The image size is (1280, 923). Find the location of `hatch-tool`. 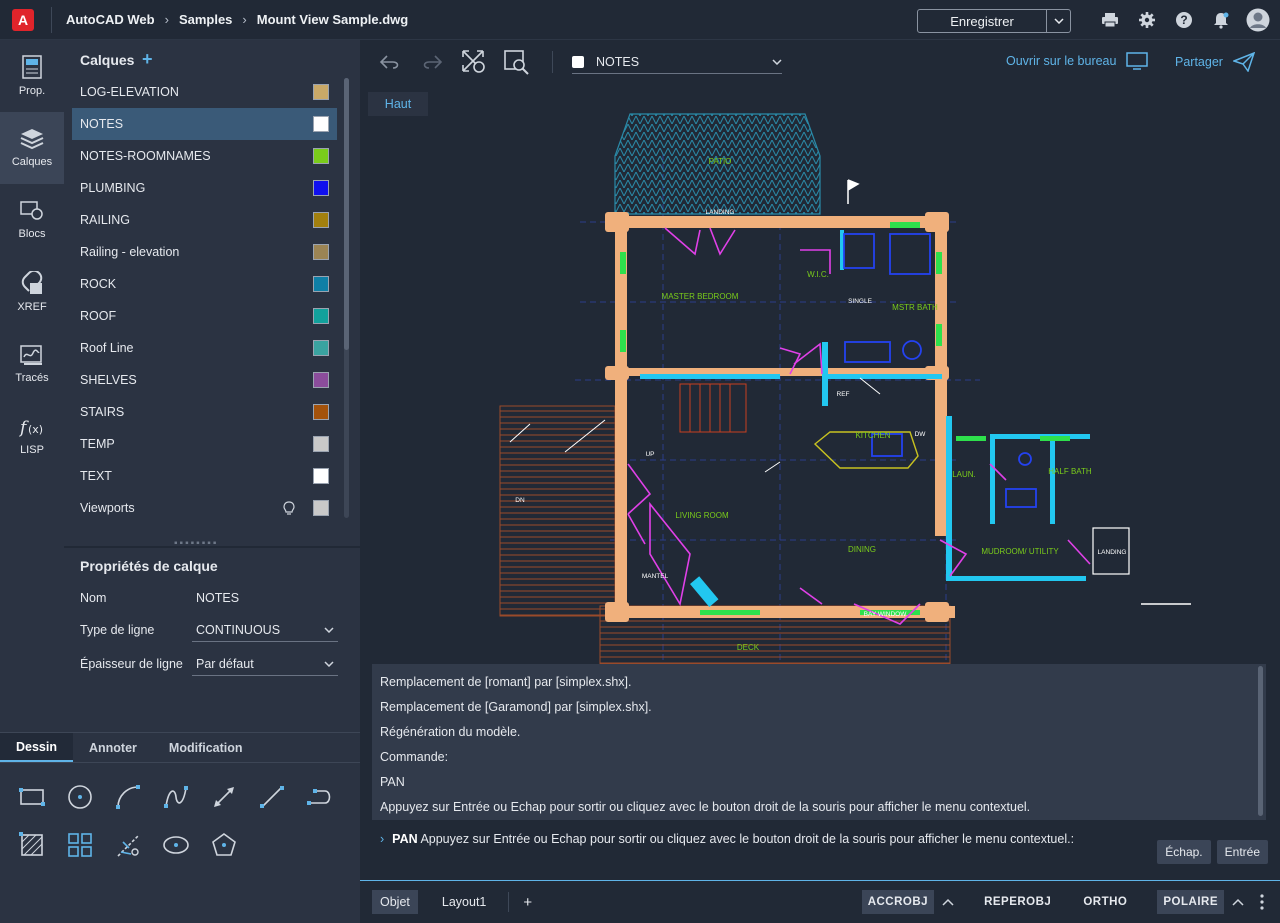

hatch-tool is located at coordinates (32, 845).